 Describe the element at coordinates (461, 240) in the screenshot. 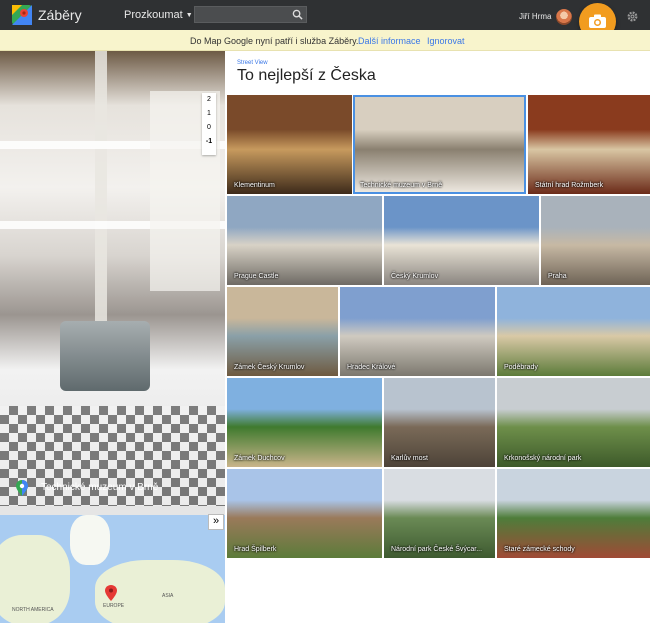

I see `photo-tile: Český Krumlov` at that location.